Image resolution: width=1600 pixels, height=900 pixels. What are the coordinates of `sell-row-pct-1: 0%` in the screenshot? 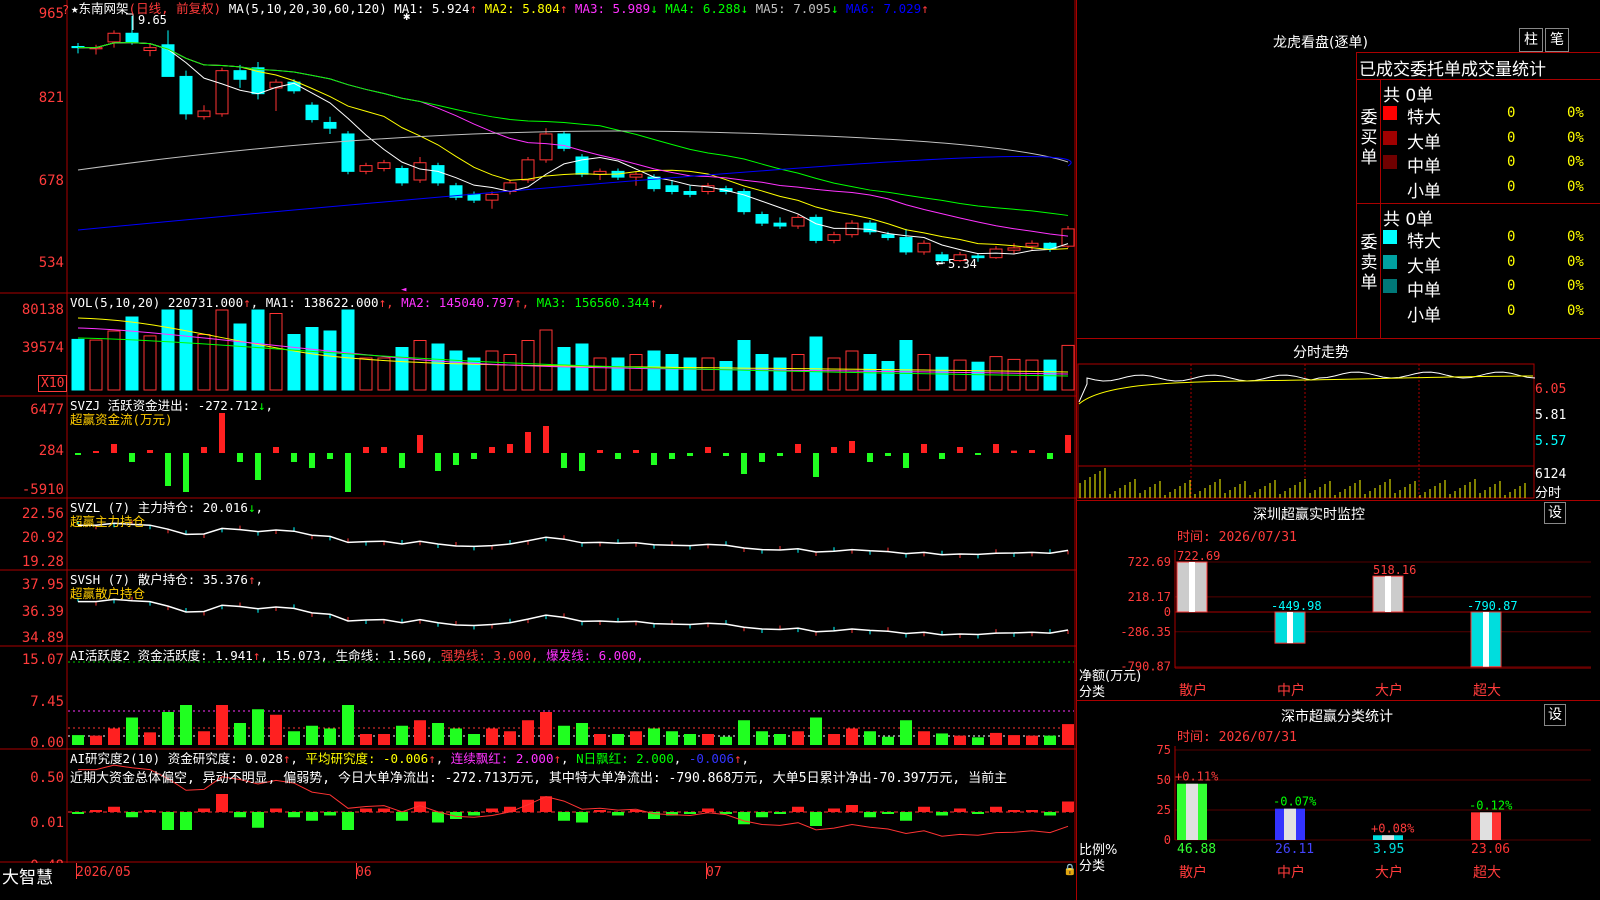 It's located at (1575, 261).